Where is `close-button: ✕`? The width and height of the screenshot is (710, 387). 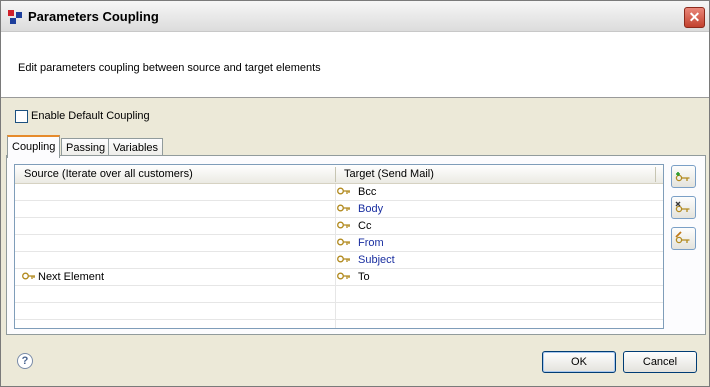 close-button: ✕ is located at coordinates (694, 17).